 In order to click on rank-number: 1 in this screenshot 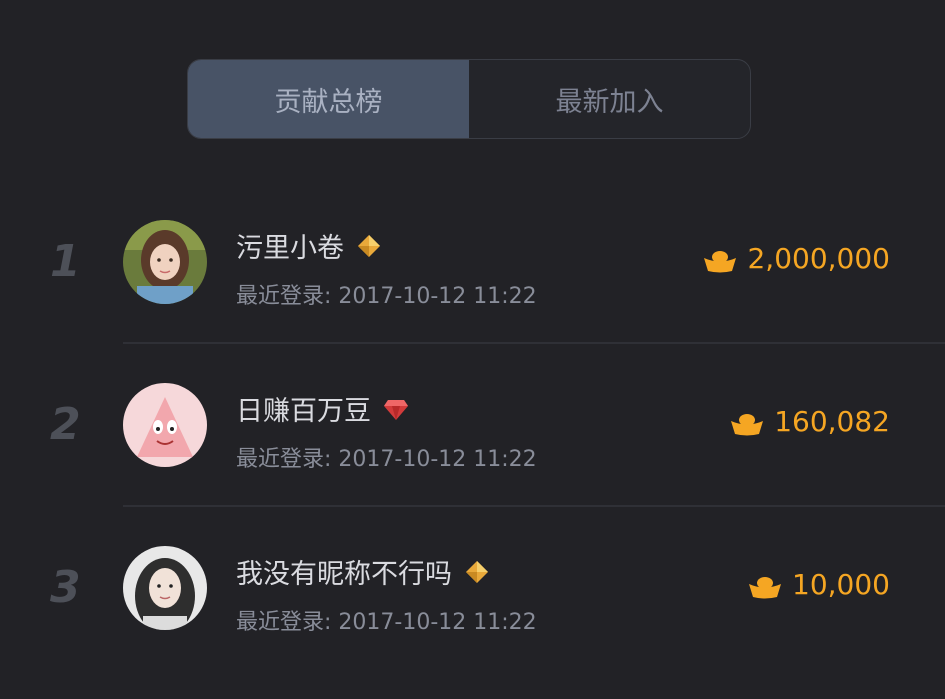, I will do `click(65, 261)`.